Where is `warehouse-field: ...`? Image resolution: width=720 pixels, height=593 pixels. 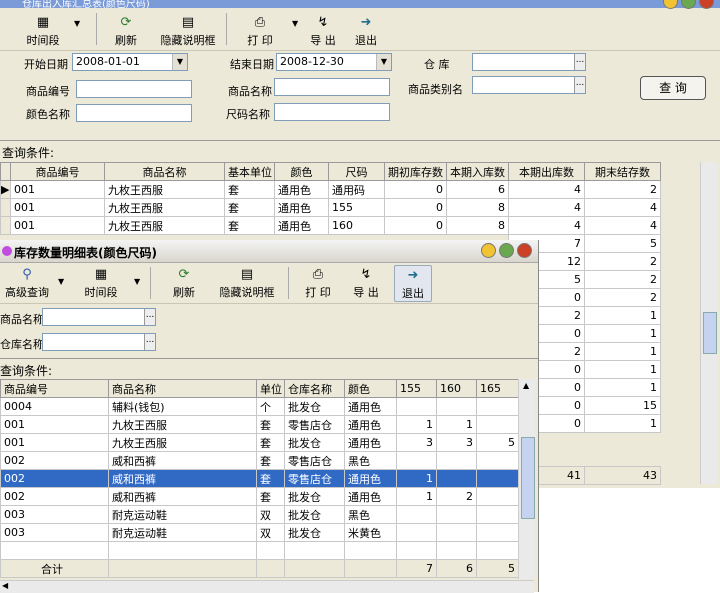 warehouse-field: ... is located at coordinates (529, 62).